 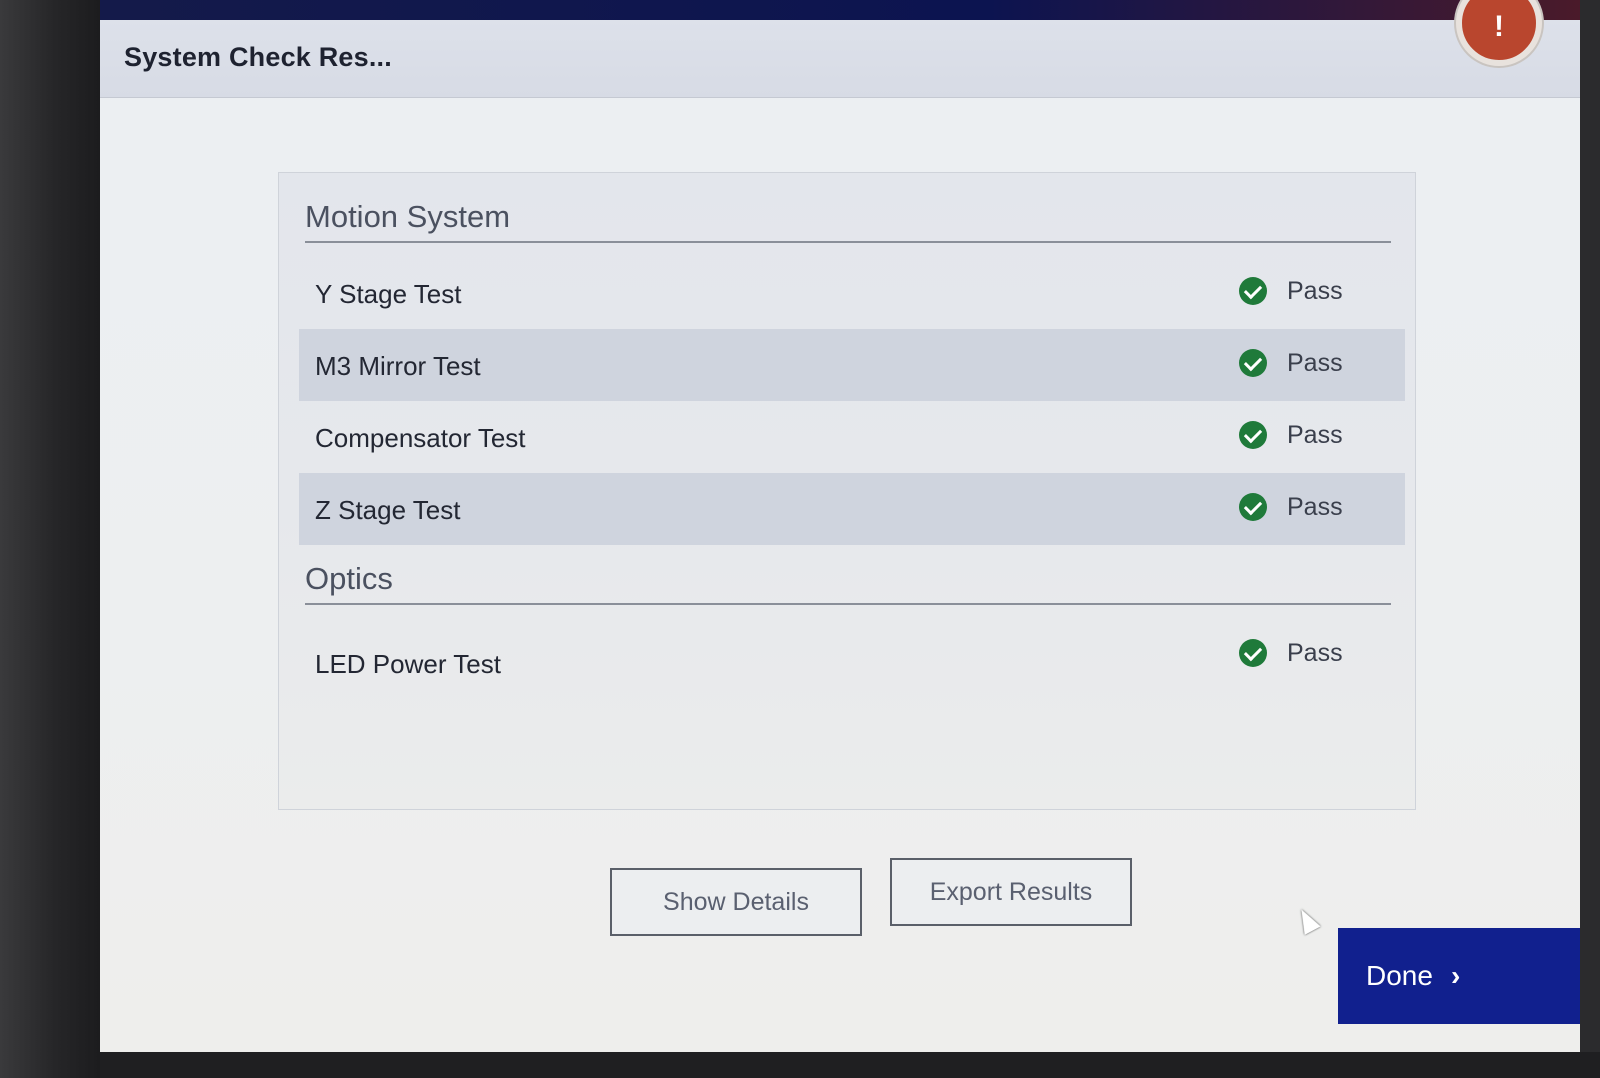 What do you see at coordinates (848, 574) in the screenshot?
I see `section-header-optics: Optics` at bounding box center [848, 574].